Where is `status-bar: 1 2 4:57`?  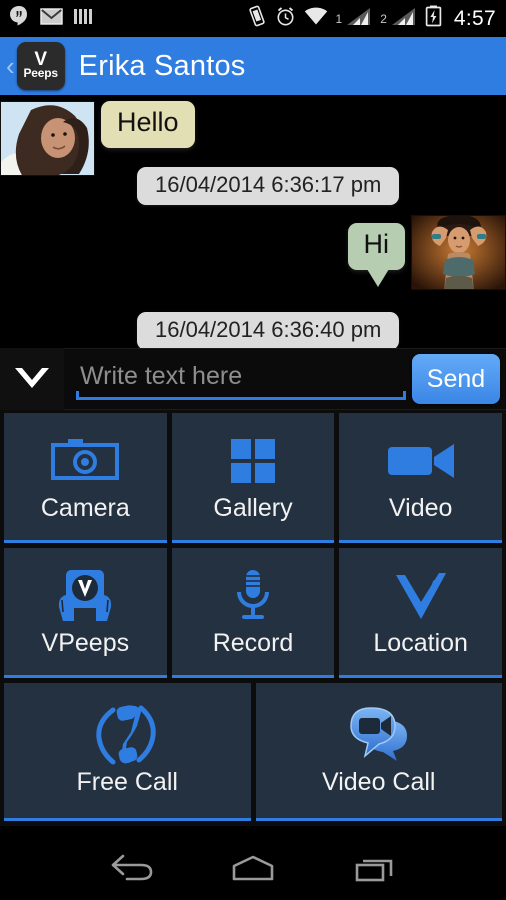 status-bar: 1 2 4:57 is located at coordinates (253, 18).